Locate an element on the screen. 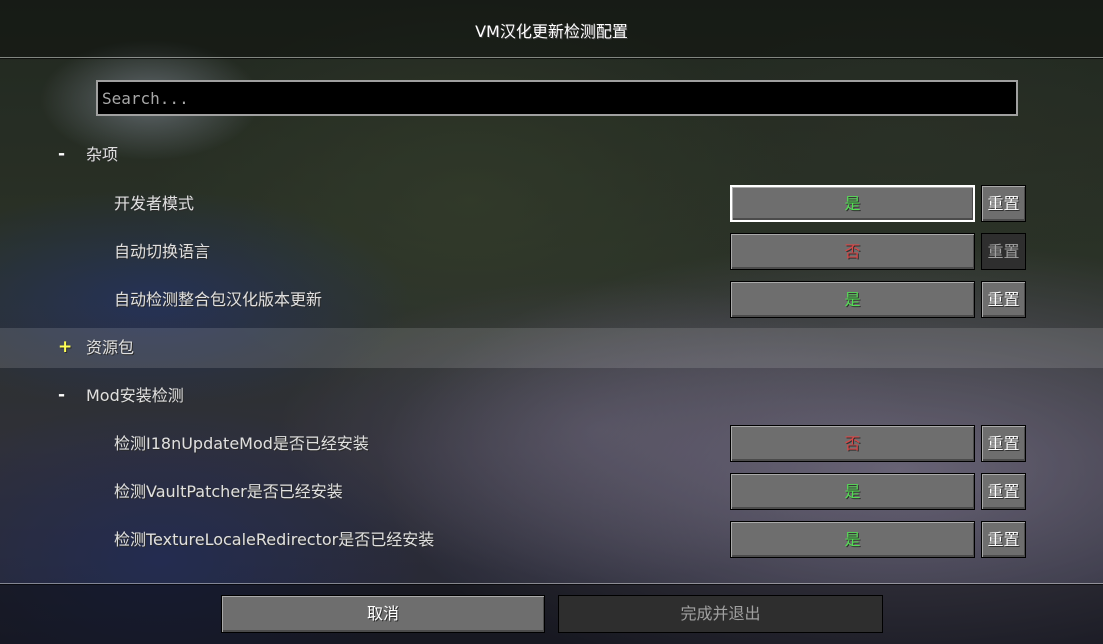 The height and width of the screenshot is (644, 1103). screen-title: VM汉化更新检测配置 is located at coordinates (551, 31).